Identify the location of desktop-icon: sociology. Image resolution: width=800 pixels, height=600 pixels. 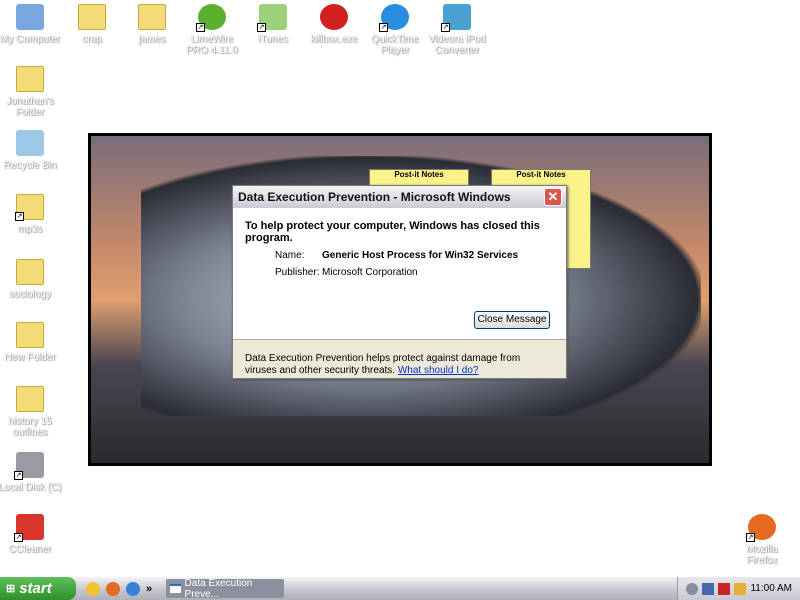
(31, 279).